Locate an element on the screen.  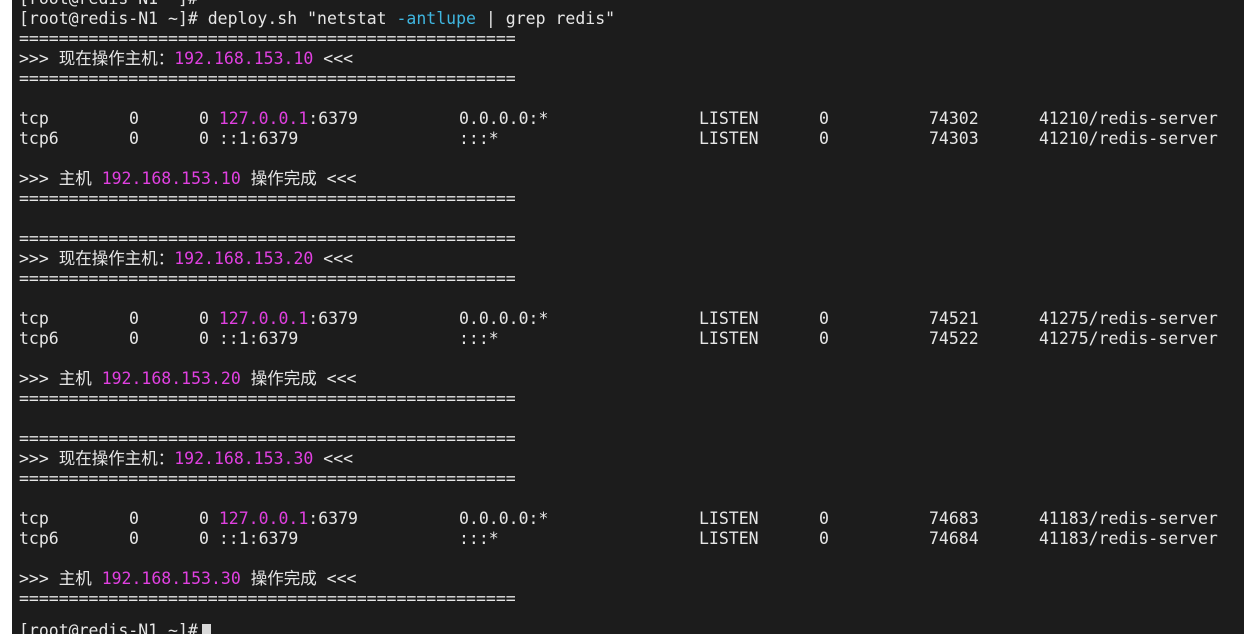
operating-host-line: >>> 现在操作主机：192.168.153.10 <<< is located at coordinates (186, 59).